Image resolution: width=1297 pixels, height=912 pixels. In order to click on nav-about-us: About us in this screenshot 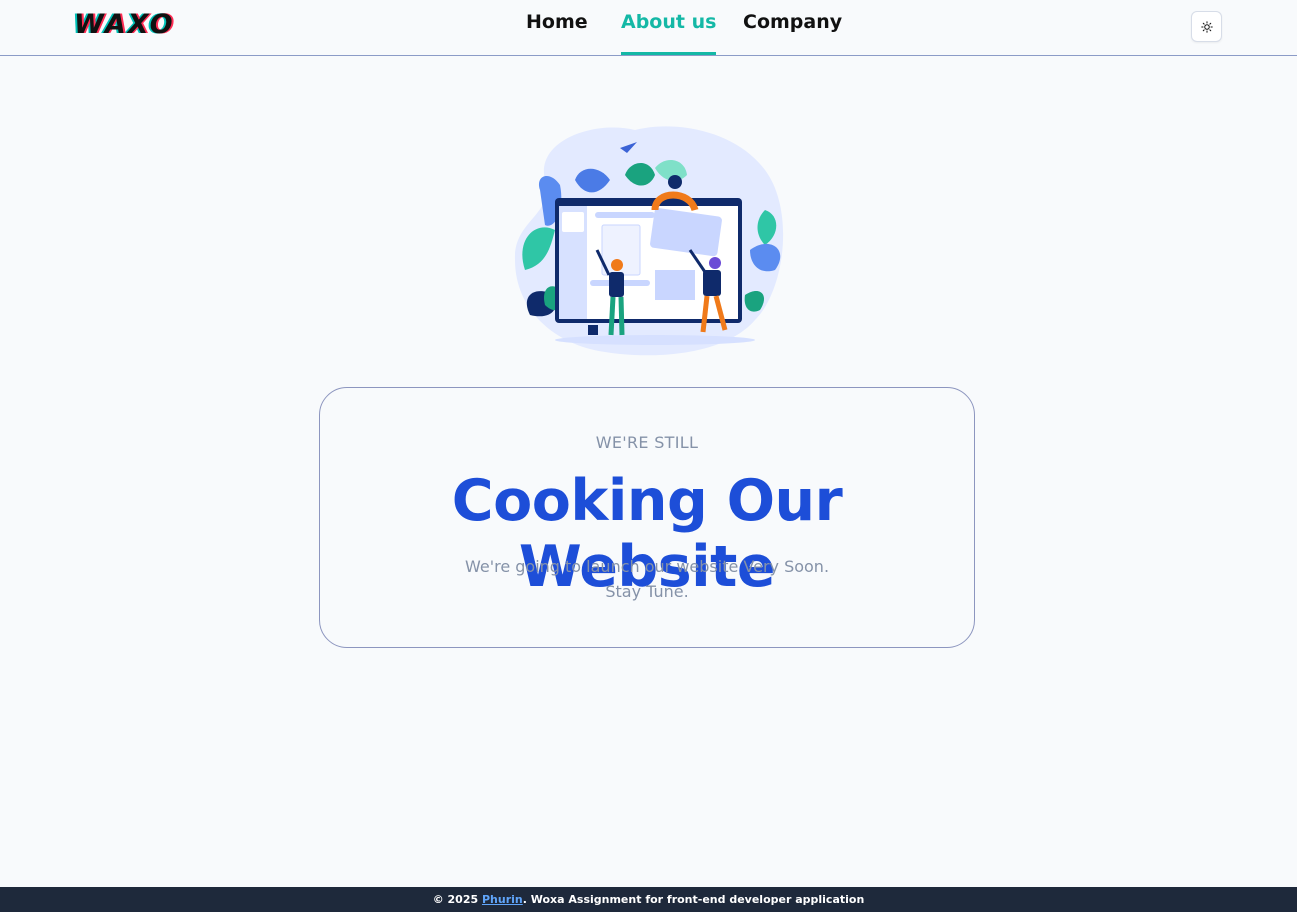, I will do `click(669, 33)`.